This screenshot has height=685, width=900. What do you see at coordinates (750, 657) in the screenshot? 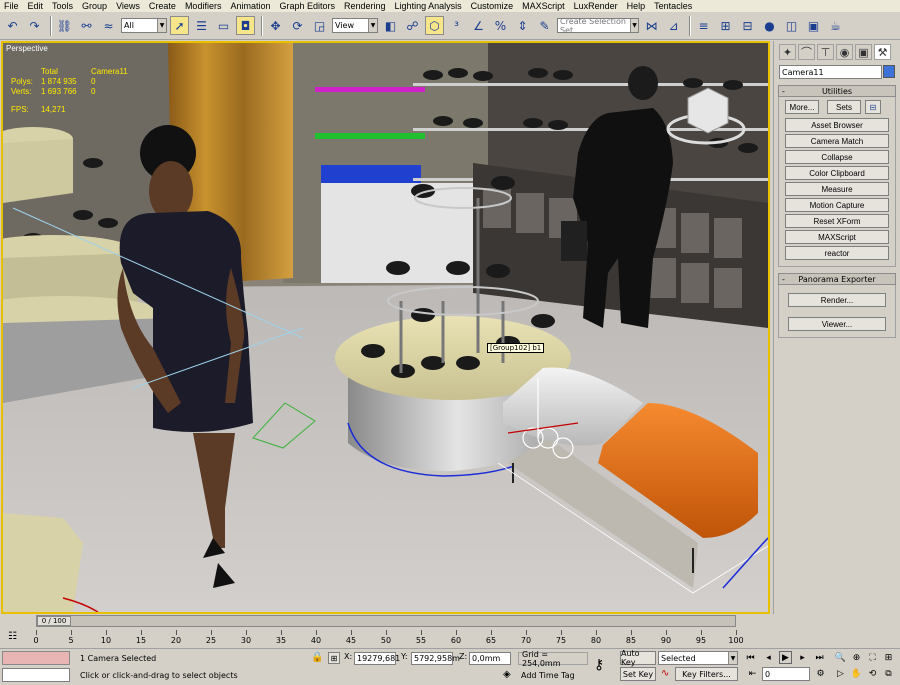
I see `go-to-start-icon: ⏮` at bounding box center [750, 657].